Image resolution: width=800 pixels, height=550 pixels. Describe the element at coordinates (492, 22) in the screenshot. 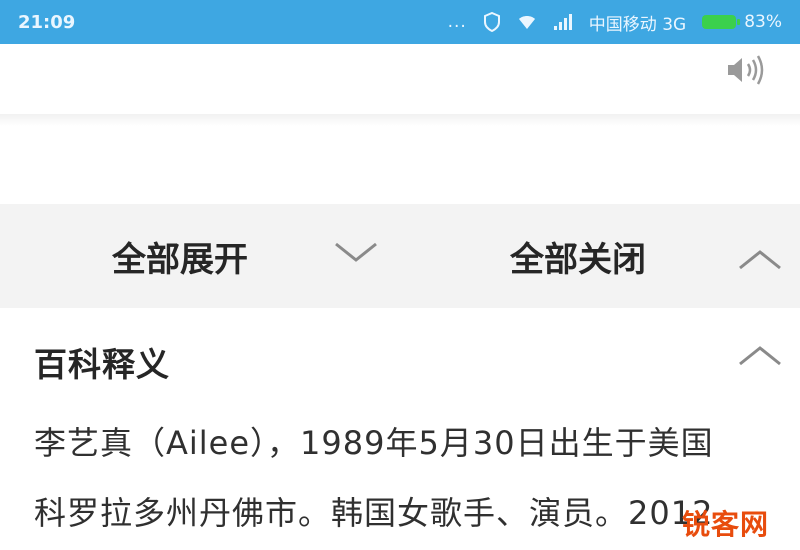

I see `shield-icon` at that location.